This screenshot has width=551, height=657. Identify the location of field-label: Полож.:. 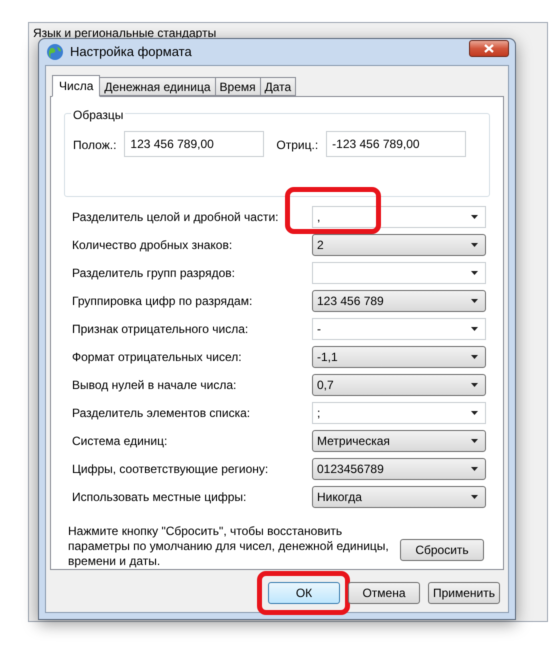
(94, 145).